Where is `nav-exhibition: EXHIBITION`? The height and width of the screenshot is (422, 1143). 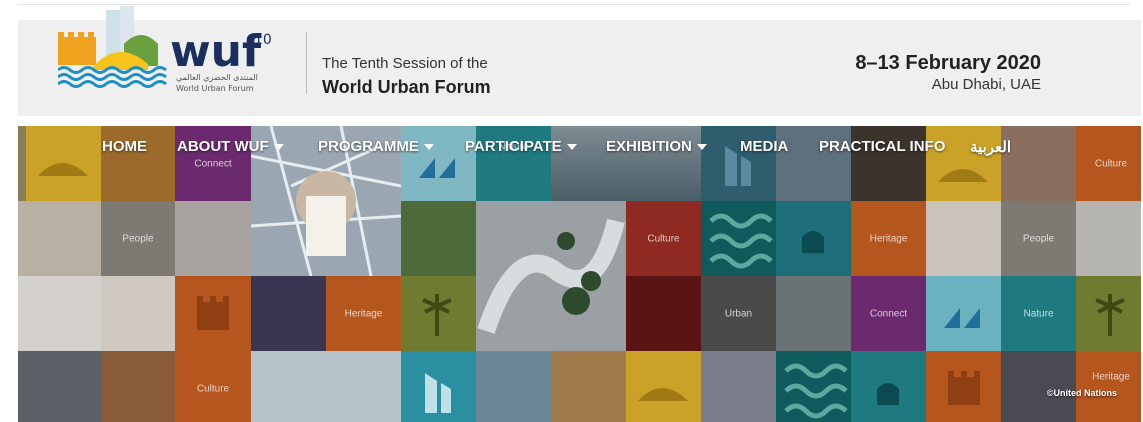 nav-exhibition: EXHIBITION is located at coordinates (656, 146).